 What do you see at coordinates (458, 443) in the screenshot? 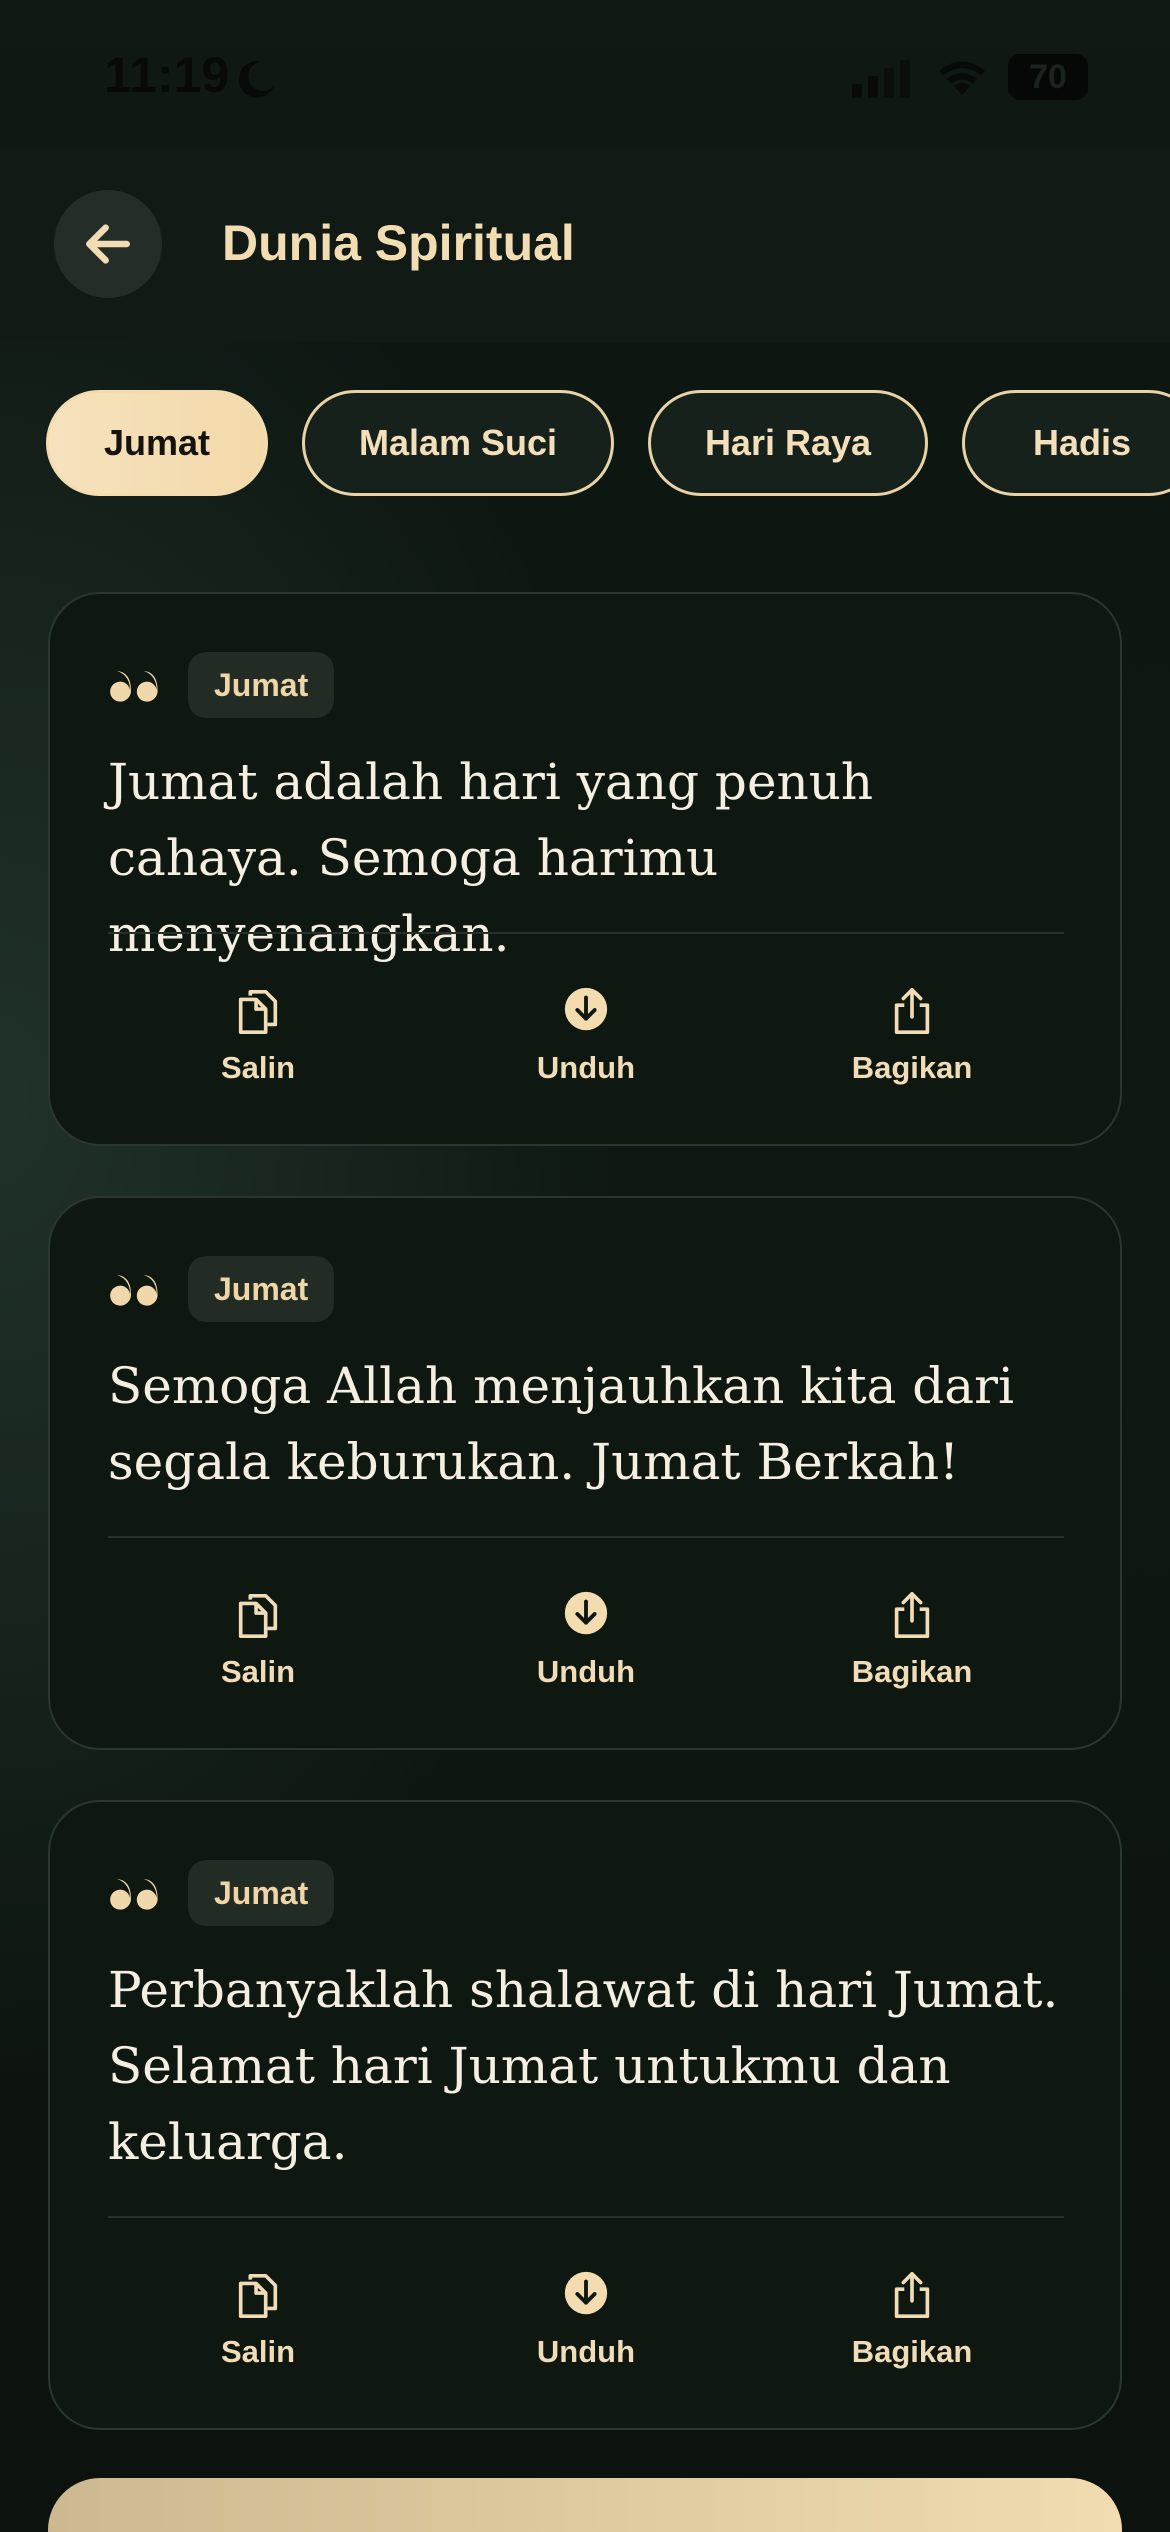
I see `tab-malam-suci: Malam Suci` at bounding box center [458, 443].